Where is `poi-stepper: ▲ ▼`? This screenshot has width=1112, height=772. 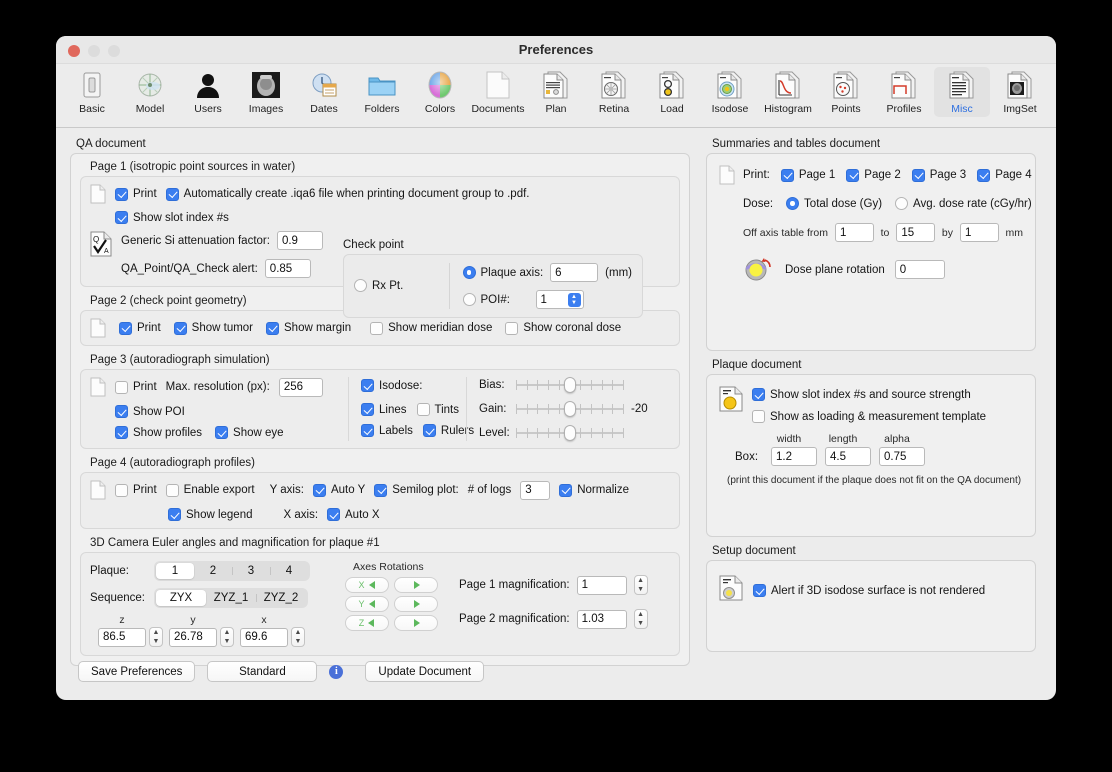 poi-stepper: ▲ ▼ is located at coordinates (574, 299).